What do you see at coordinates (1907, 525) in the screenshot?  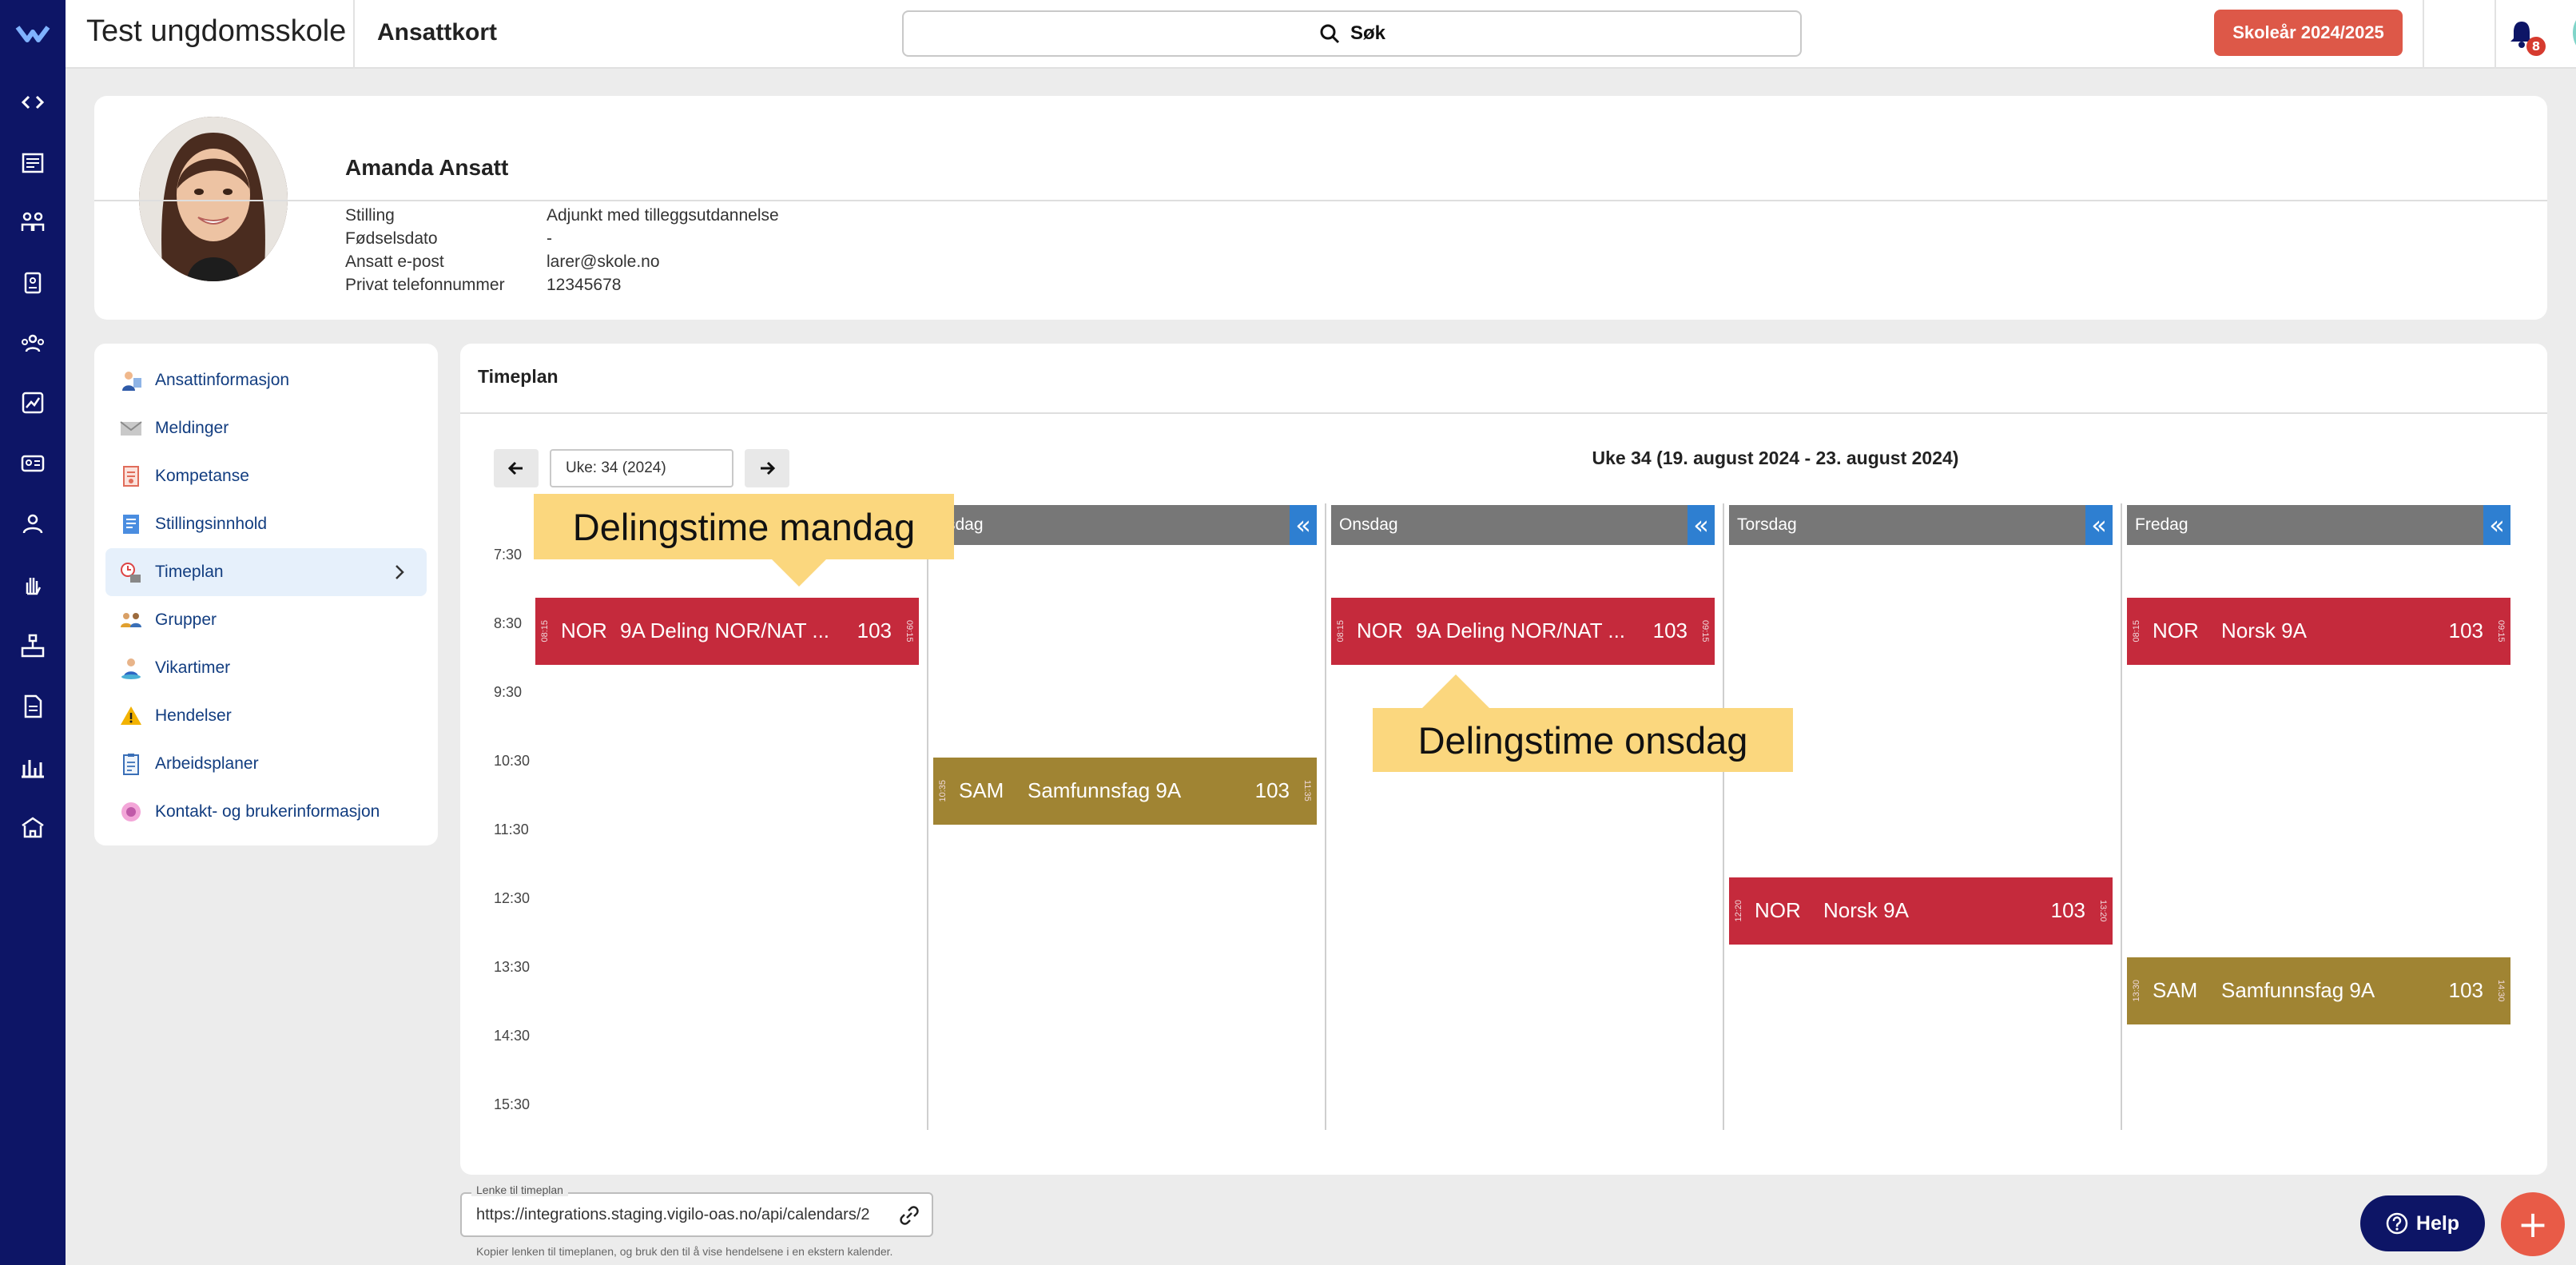 I see `day-header-torsdag: Torsdag` at bounding box center [1907, 525].